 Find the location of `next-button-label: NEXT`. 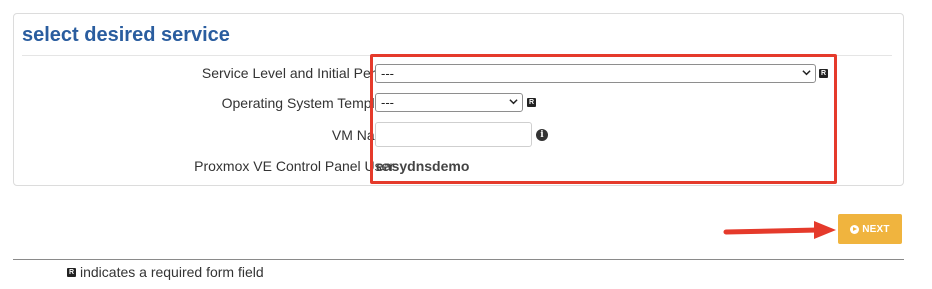

next-button-label: NEXT is located at coordinates (876, 229).